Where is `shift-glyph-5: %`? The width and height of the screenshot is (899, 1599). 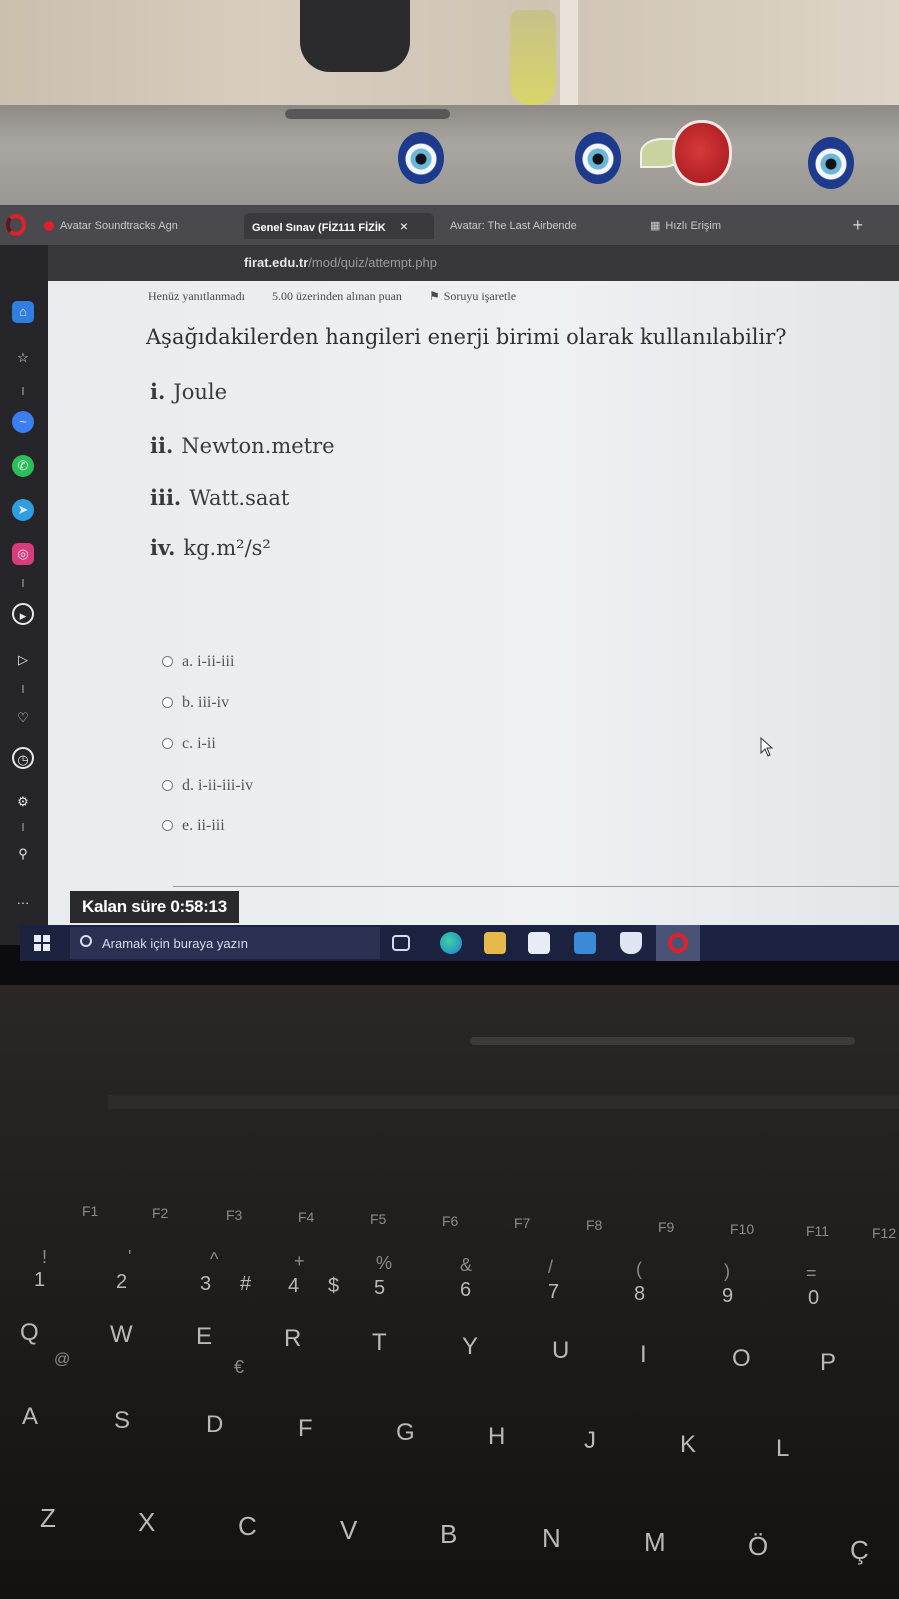
shift-glyph-5: % is located at coordinates (384, 1263).